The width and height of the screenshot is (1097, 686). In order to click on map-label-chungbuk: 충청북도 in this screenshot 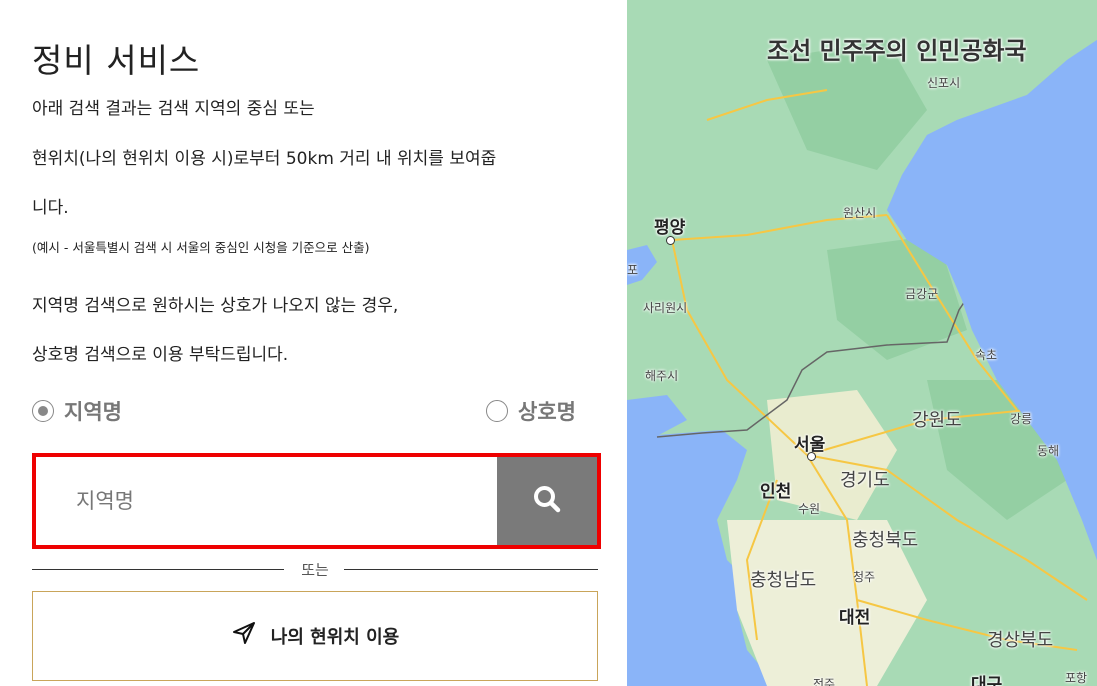, I will do `click(885, 540)`.